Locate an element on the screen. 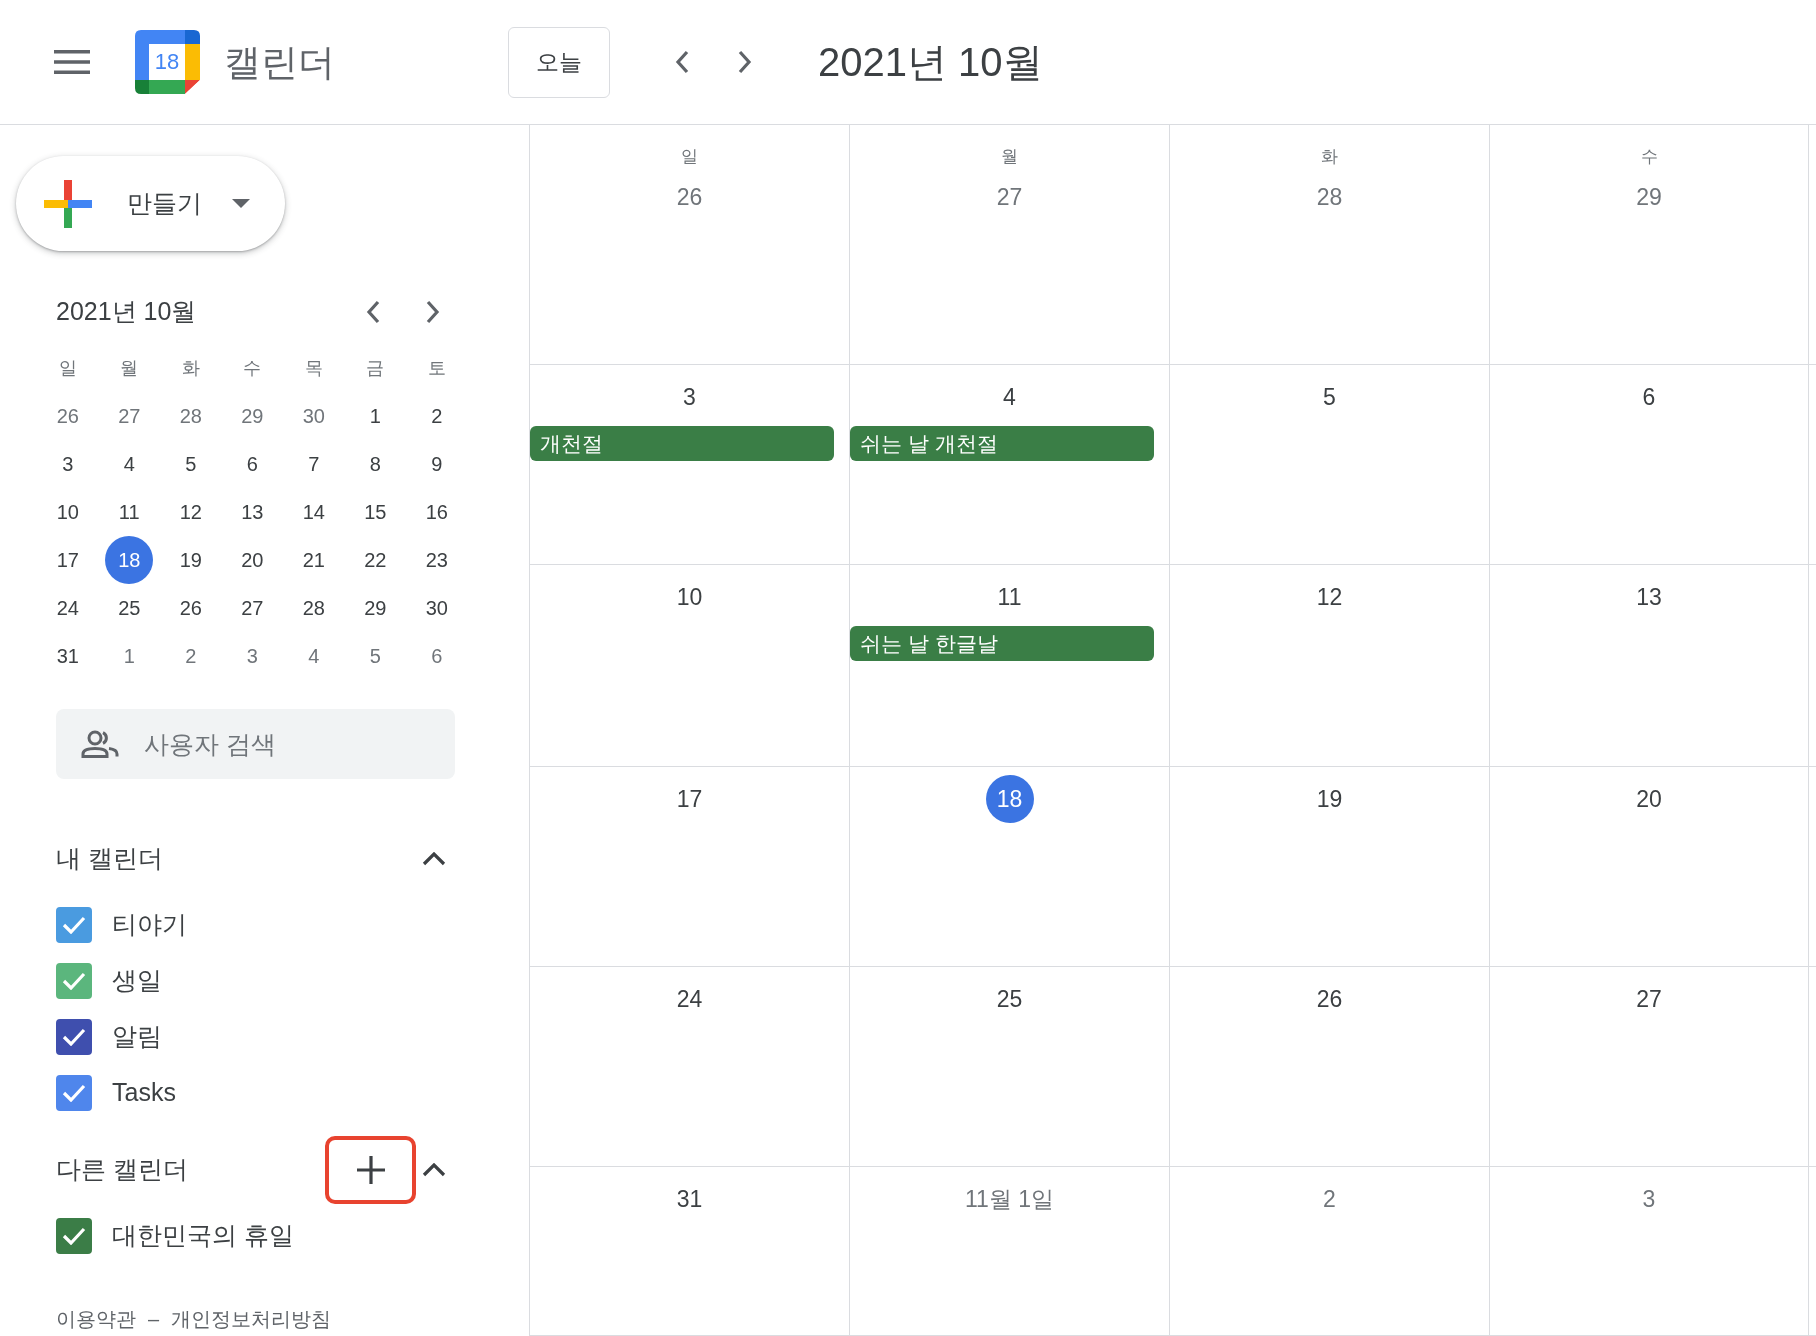  day-number: 12 is located at coordinates (1329, 597).